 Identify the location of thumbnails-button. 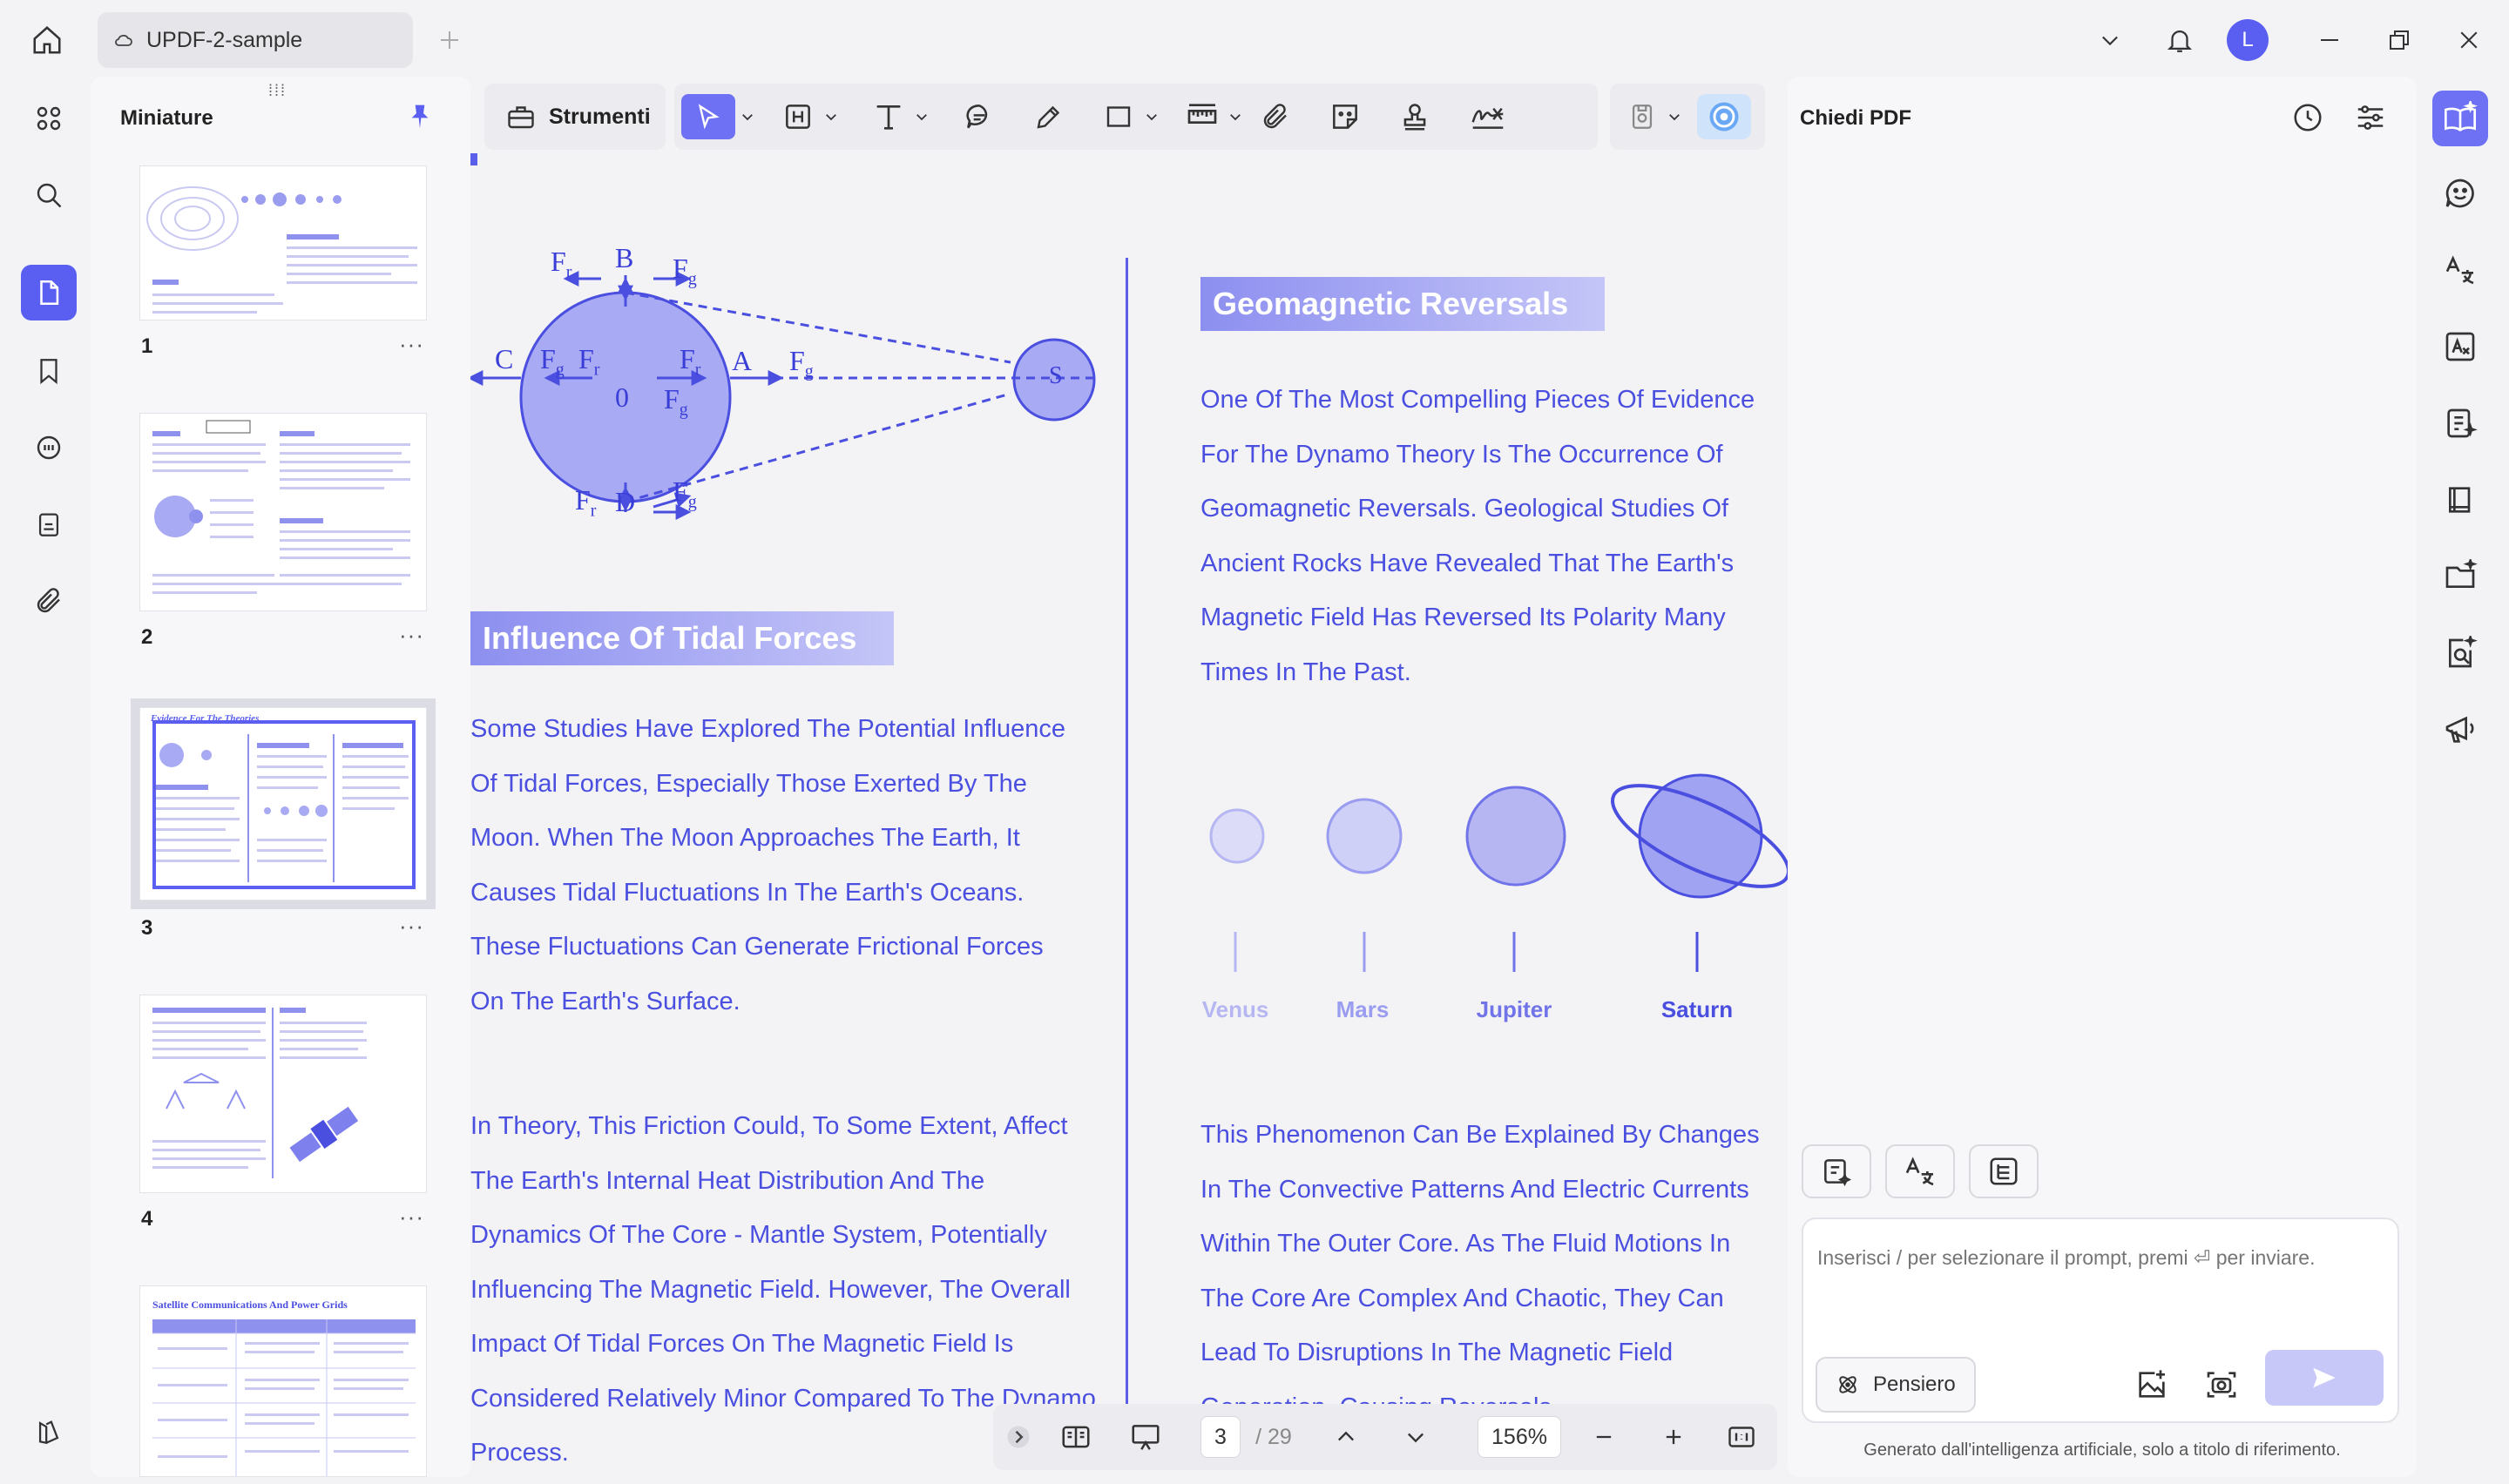
(49, 292).